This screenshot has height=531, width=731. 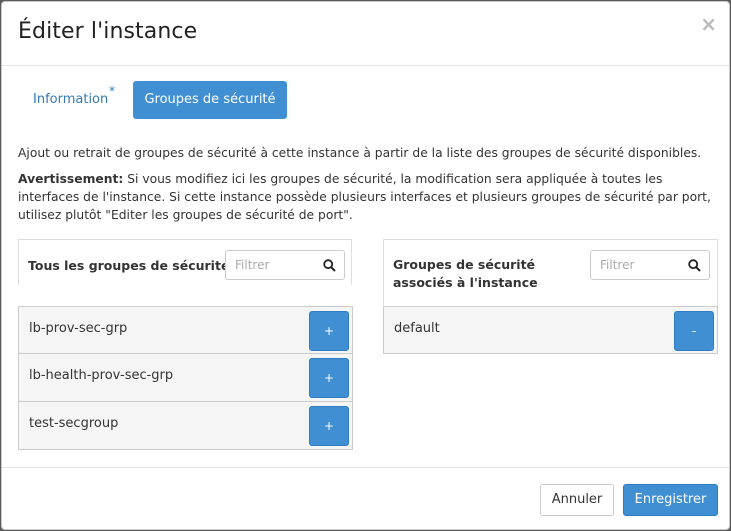 I want to click on list-item: default -, so click(x=550, y=330).